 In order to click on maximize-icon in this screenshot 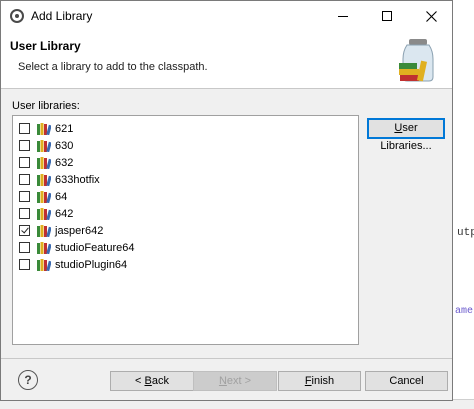, I will do `click(387, 16)`.